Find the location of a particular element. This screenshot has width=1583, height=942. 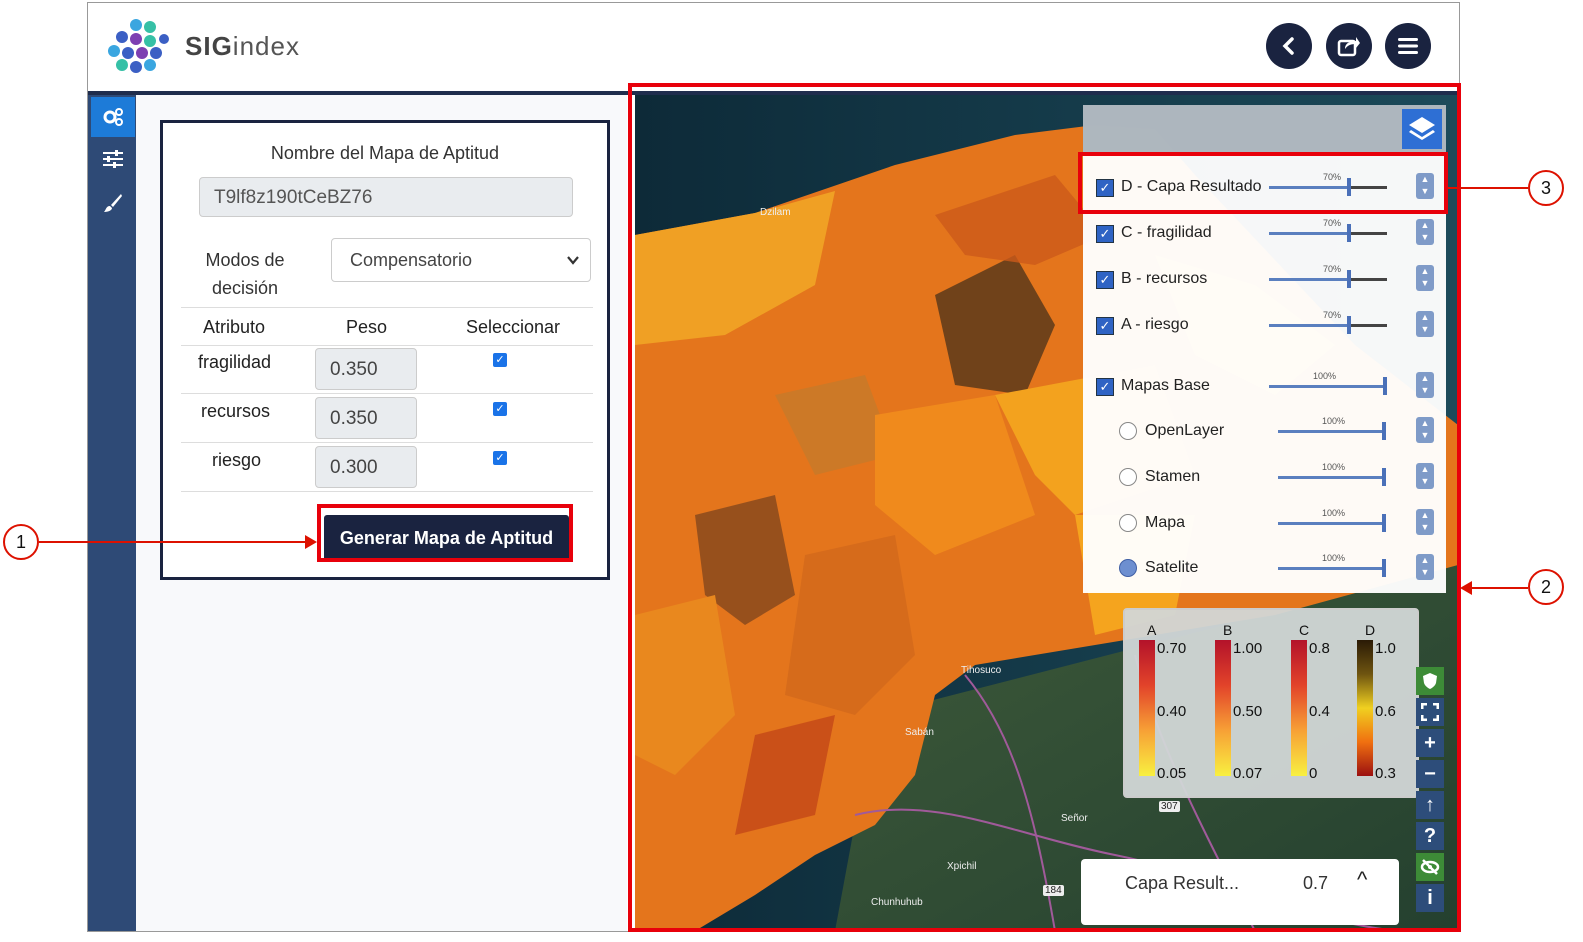

menu-button is located at coordinates (1408, 46).